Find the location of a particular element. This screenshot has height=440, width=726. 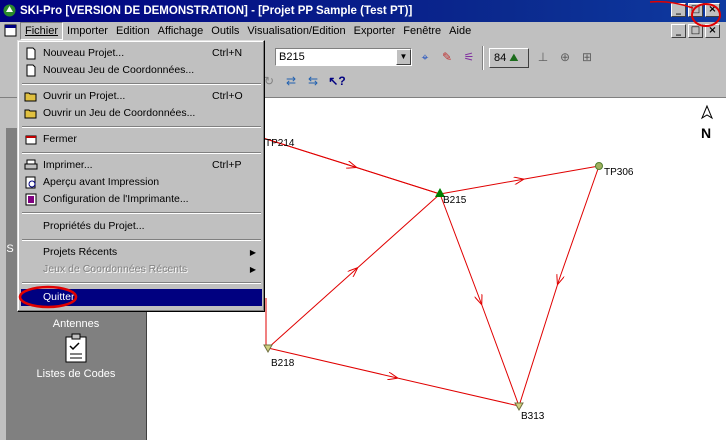

point-tp306-marker is located at coordinates (599, 166).